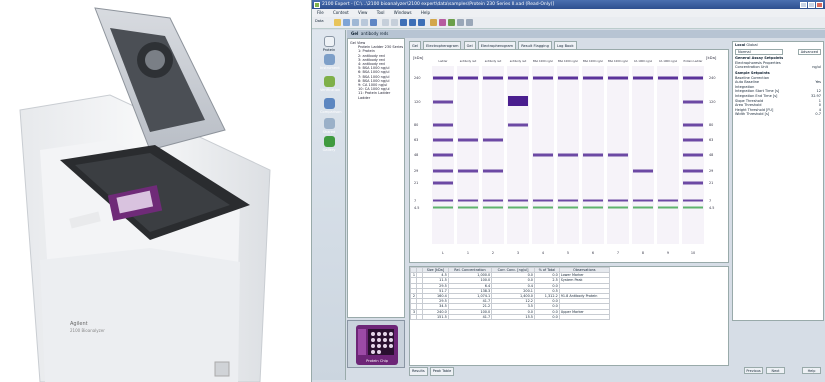 The width and height of the screenshot is (825, 382). I want to click on help-icon, so click(469, 22).